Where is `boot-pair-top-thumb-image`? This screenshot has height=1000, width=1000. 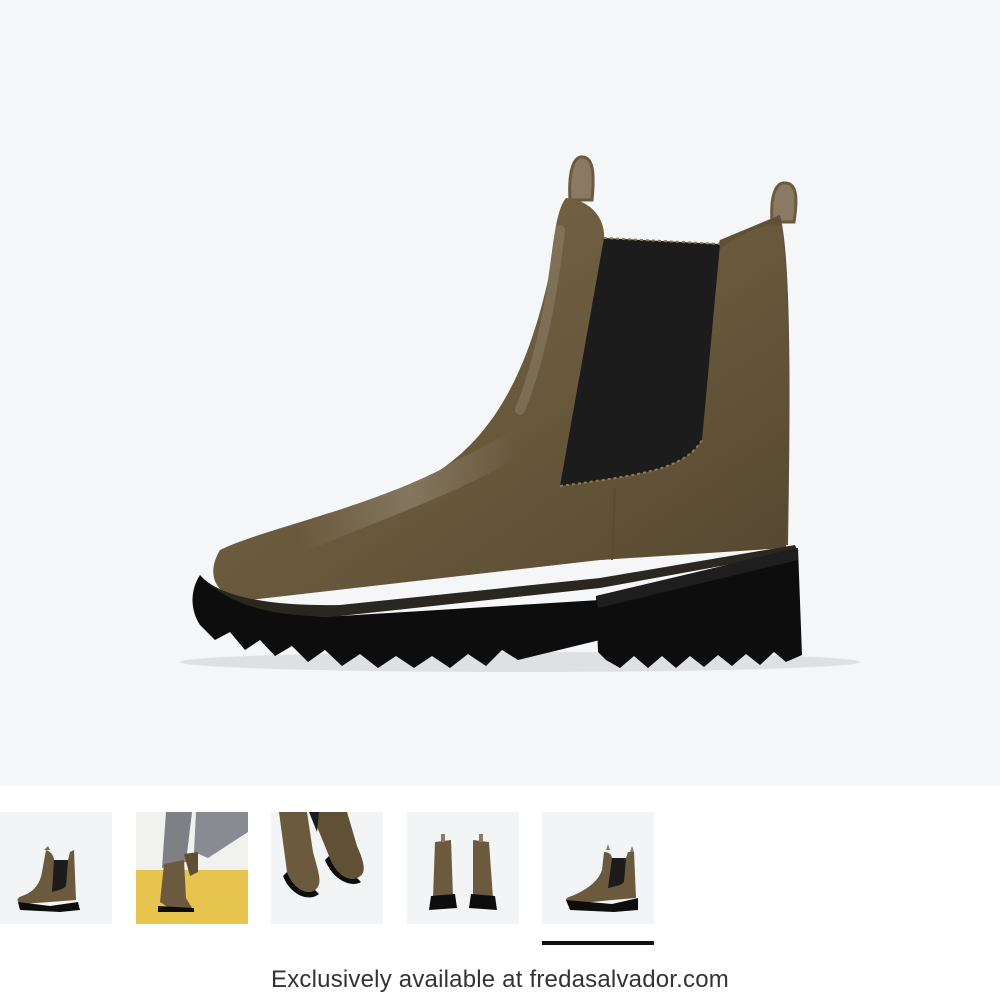
boot-pair-top-thumb-image is located at coordinates (327, 868).